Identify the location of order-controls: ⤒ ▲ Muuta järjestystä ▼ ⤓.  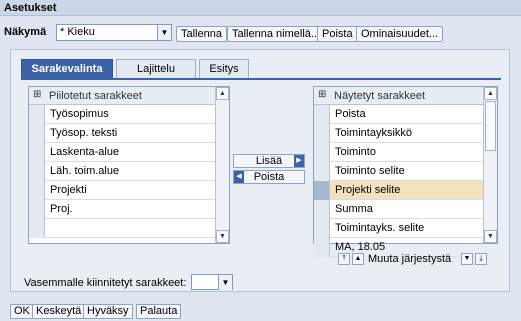
(418, 260).